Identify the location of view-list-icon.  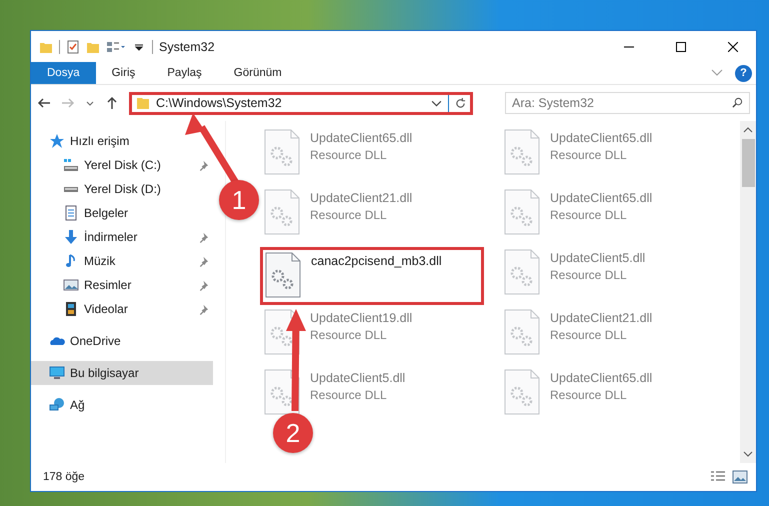
(116, 47).